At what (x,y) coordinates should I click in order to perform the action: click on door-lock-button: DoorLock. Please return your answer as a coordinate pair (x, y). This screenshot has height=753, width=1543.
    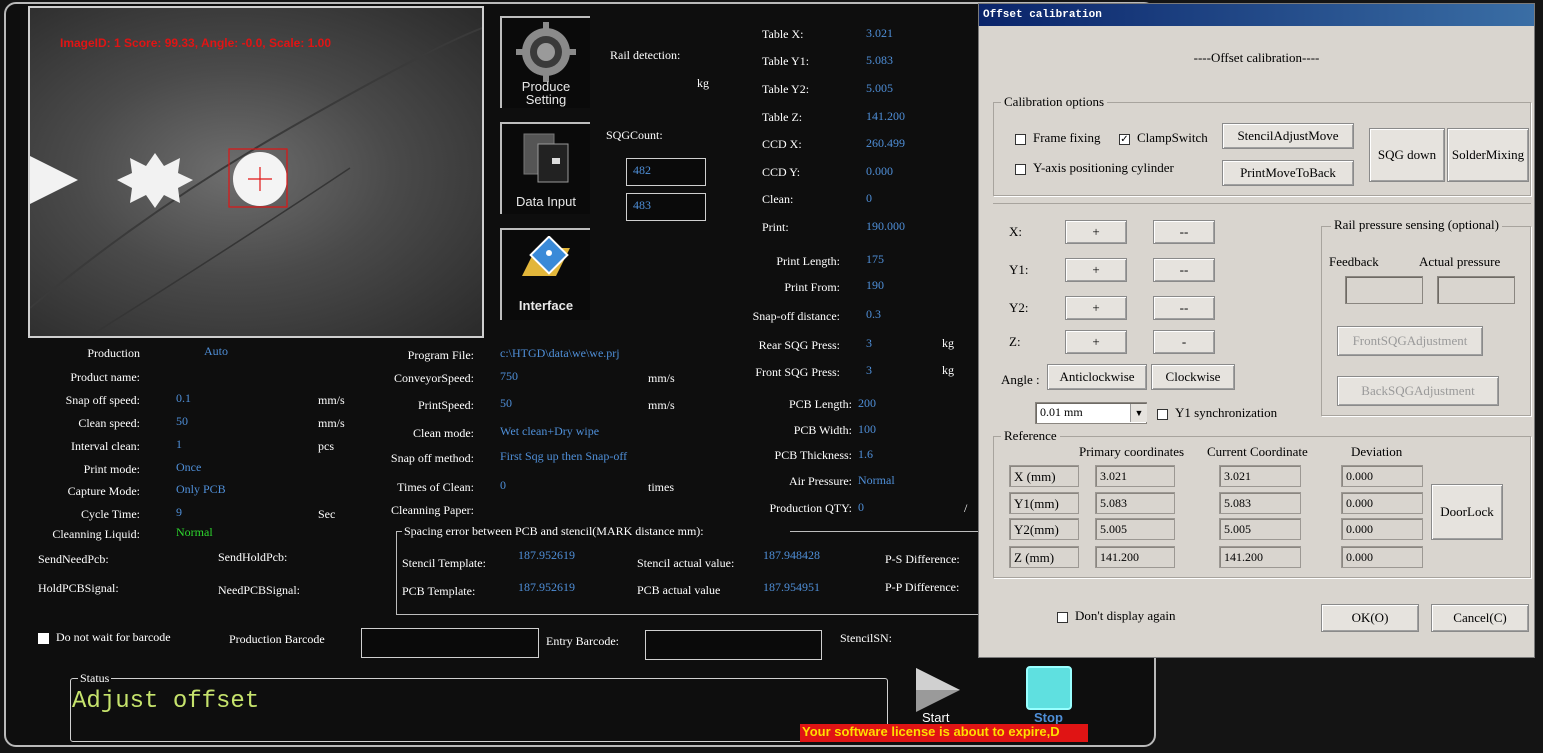
    Looking at the image, I should click on (1467, 512).